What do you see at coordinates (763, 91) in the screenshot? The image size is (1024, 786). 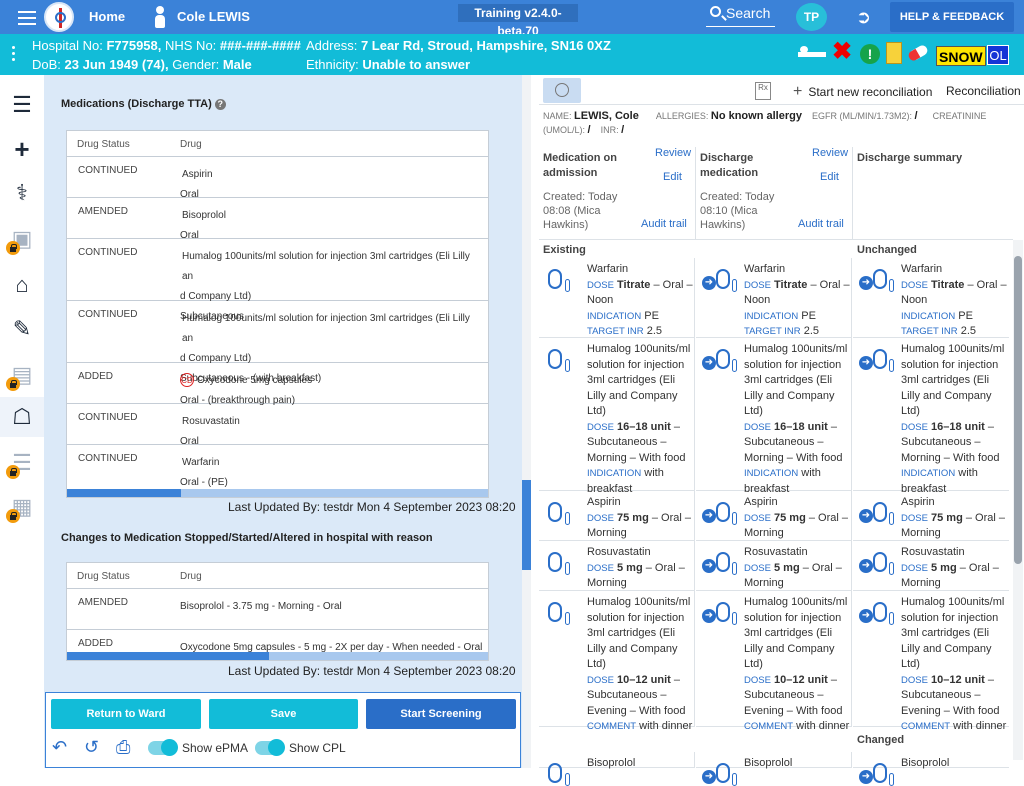 I see `rx-icon: Rx` at bounding box center [763, 91].